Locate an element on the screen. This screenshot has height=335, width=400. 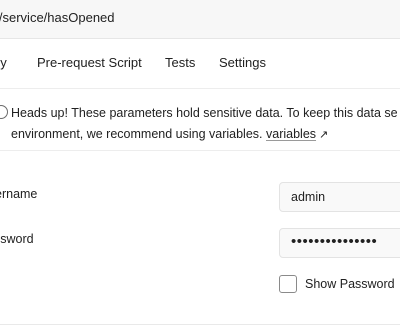
info-icon is located at coordinates (4, 112).